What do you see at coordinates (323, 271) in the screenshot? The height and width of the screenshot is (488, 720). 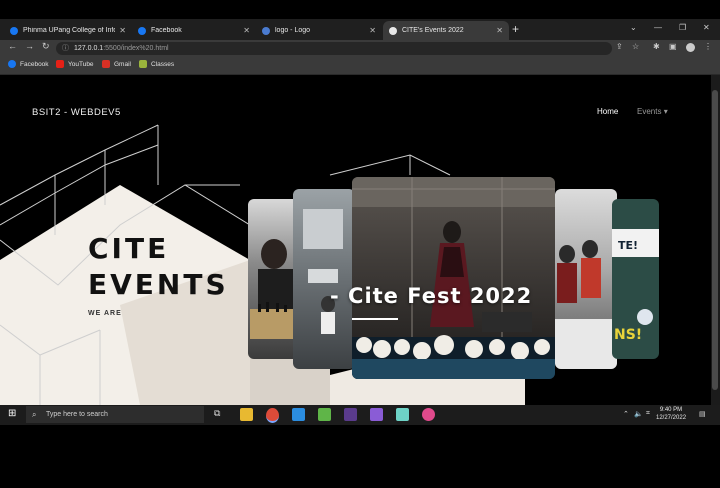 I see `hall-photo` at bounding box center [323, 271].